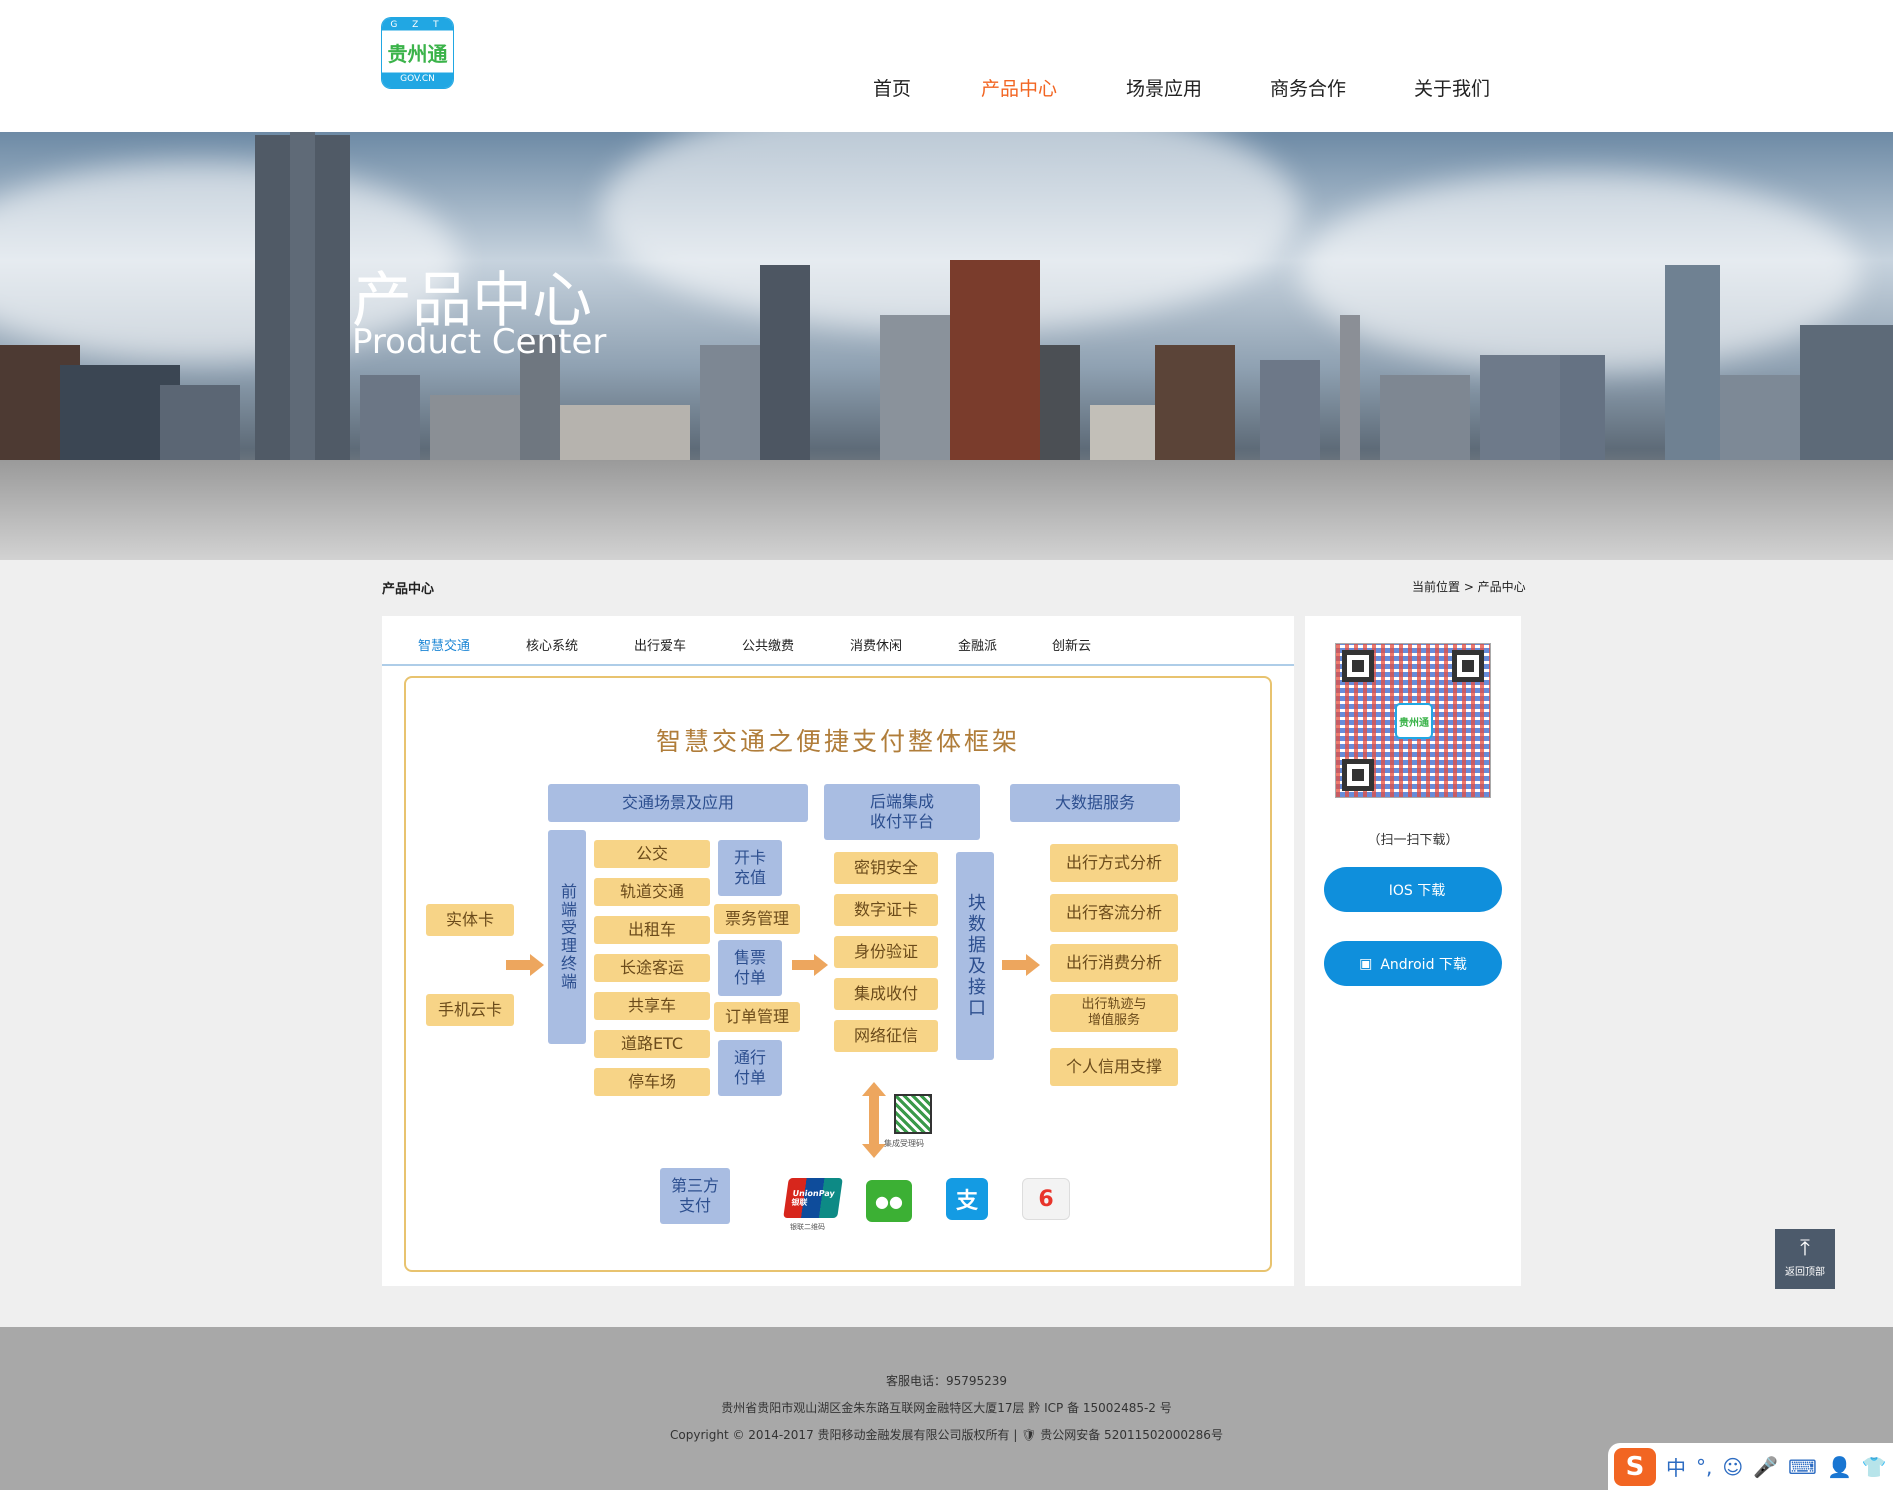 The width and height of the screenshot is (1893, 1490). Describe the element at coordinates (1114, 913) in the screenshot. I see `bigdata-item: 出行客流分析` at that location.